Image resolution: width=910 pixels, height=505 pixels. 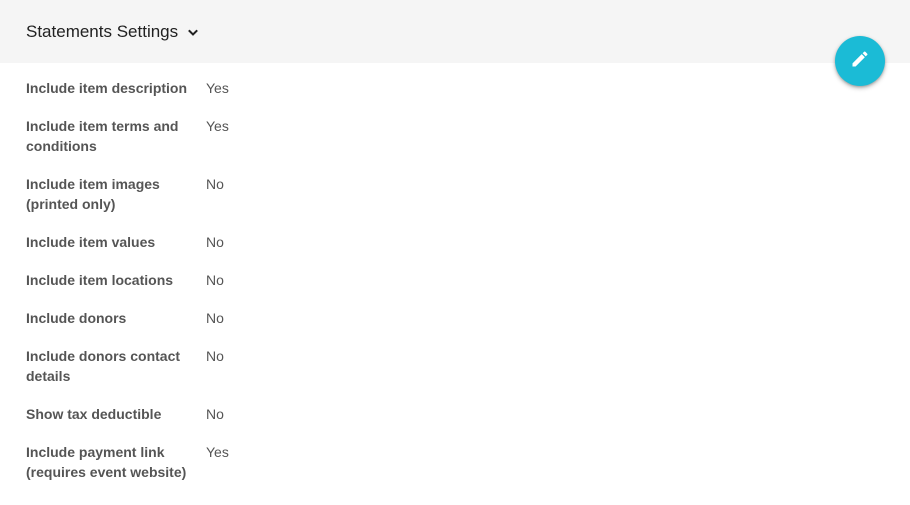 I want to click on setting-label: Include item locations, so click(x=100, y=280).